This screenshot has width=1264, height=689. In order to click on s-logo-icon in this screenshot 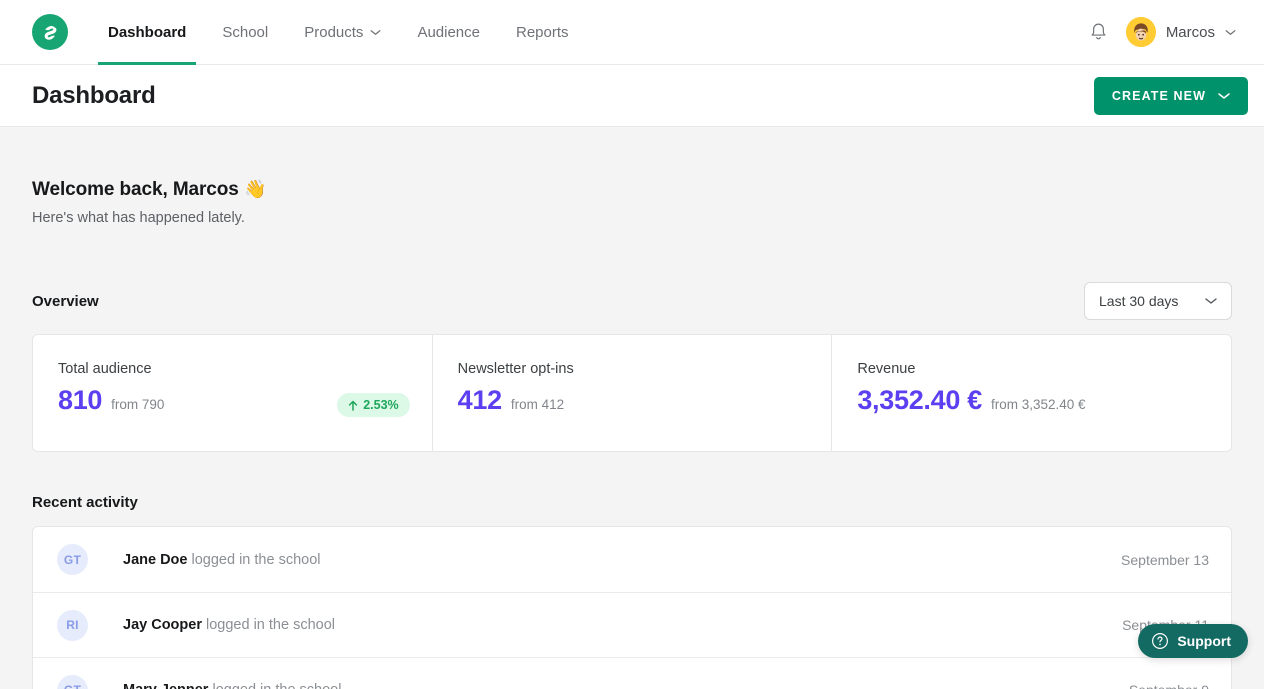, I will do `click(50, 33)`.